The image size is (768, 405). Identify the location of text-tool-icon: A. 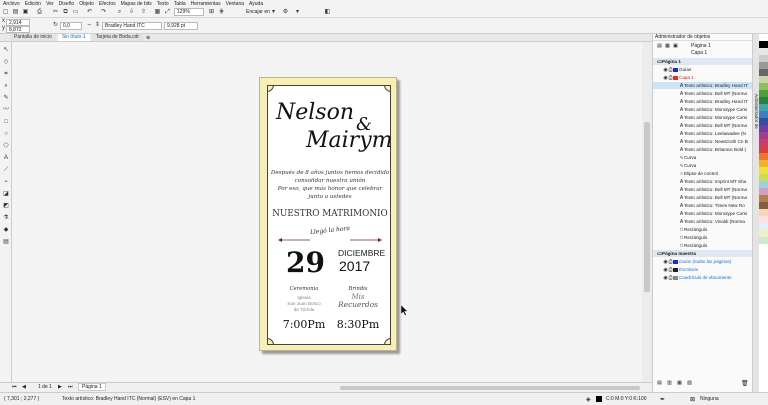
(6, 158).